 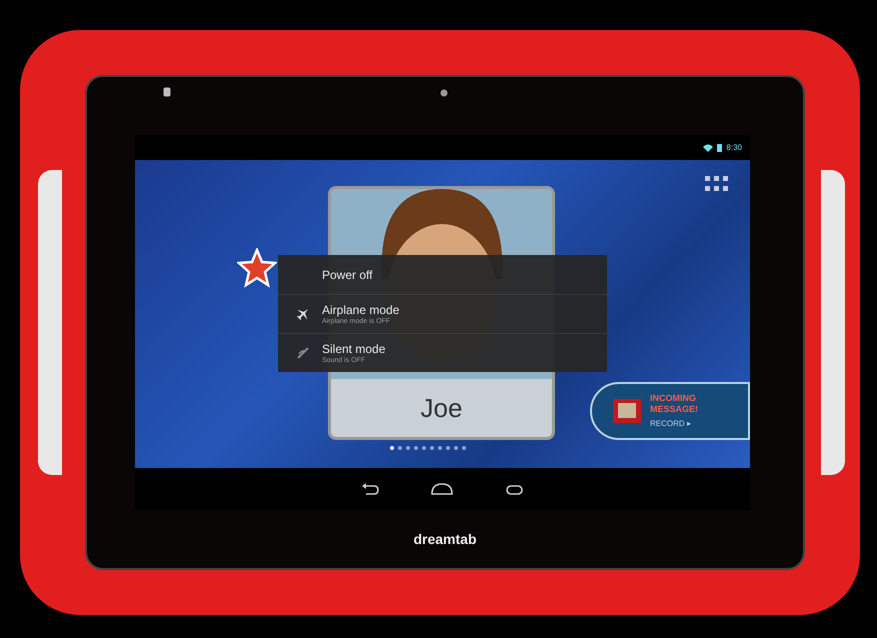 What do you see at coordinates (445, 539) in the screenshot?
I see `brand-logo: dreamtab` at bounding box center [445, 539].